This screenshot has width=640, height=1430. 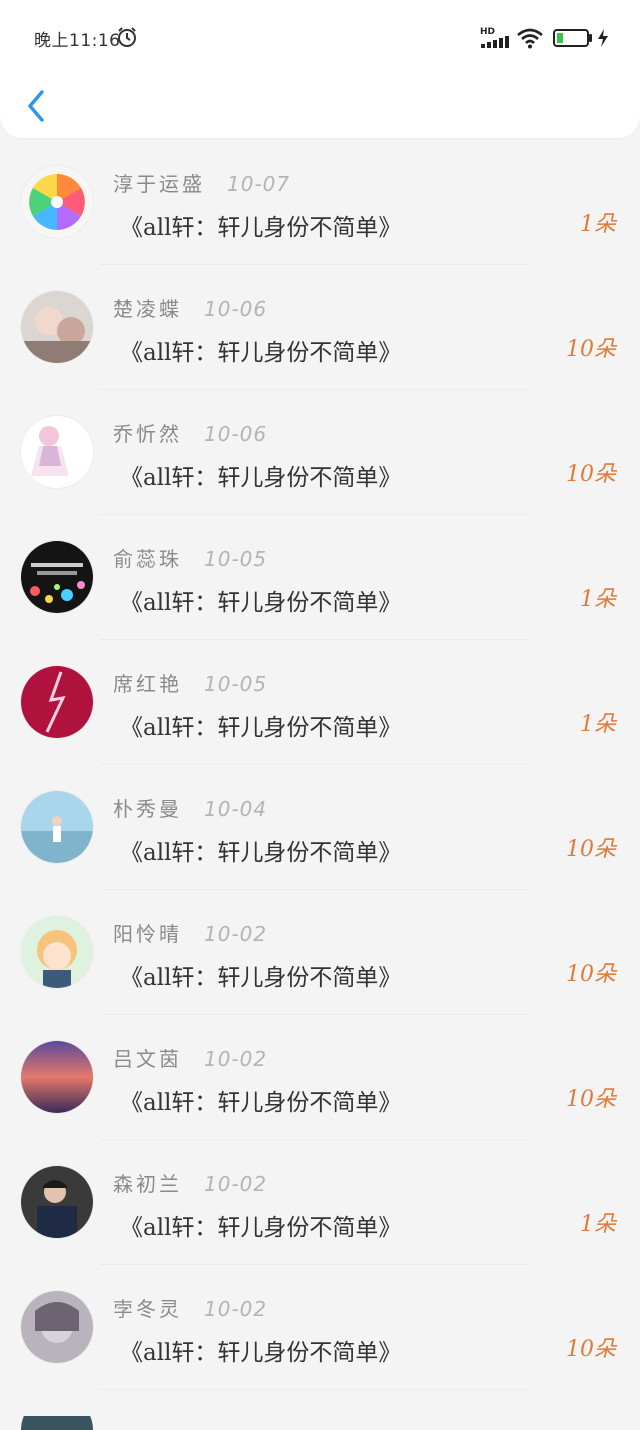 What do you see at coordinates (603, 38) in the screenshot?
I see `charging-bolt-icon` at bounding box center [603, 38].